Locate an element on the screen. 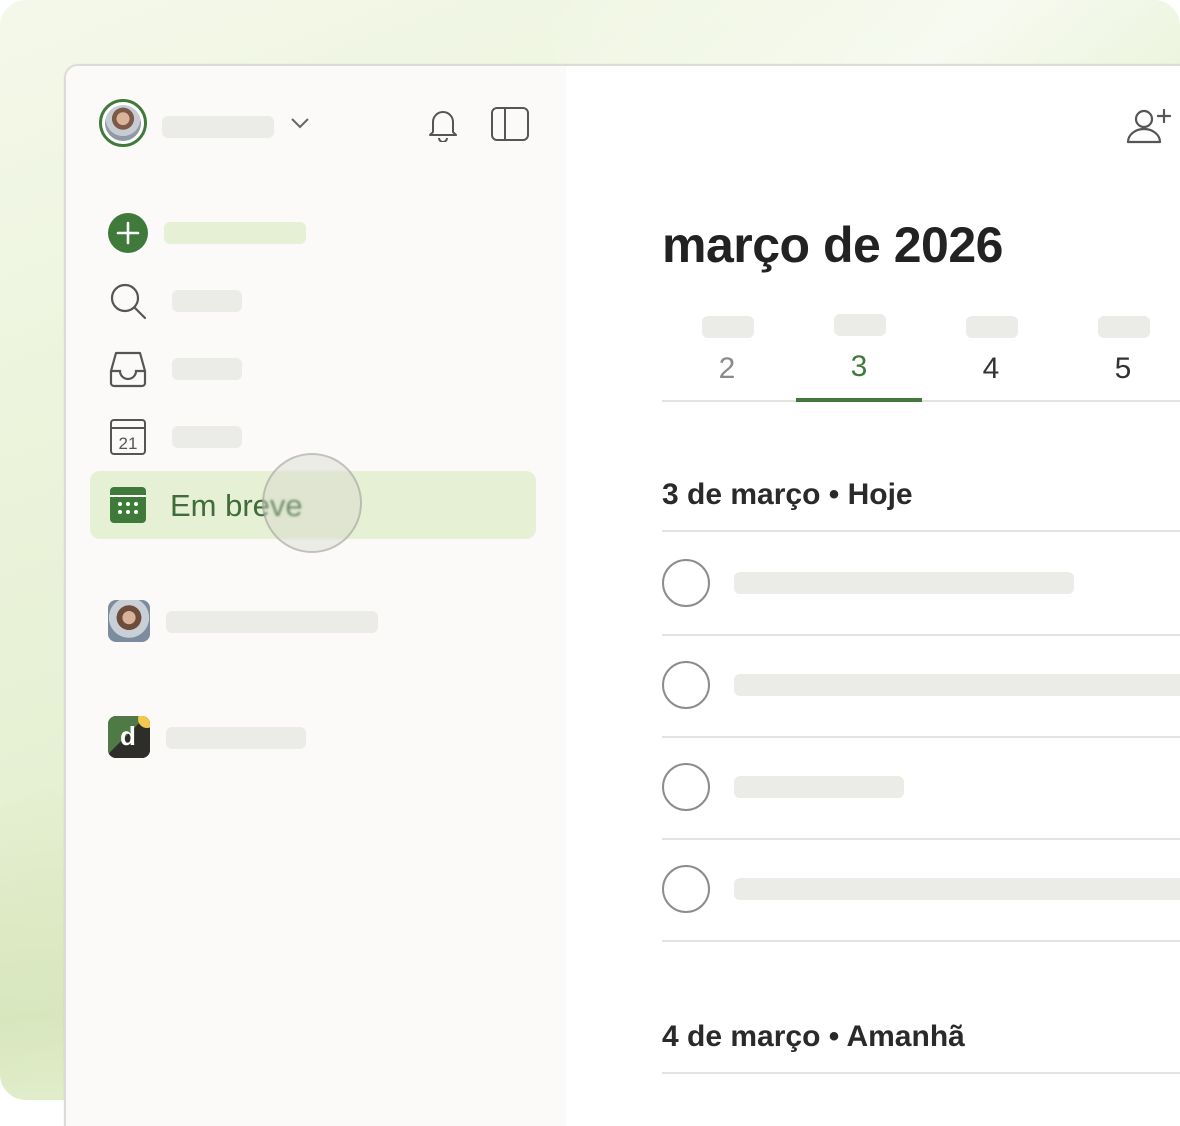 The image size is (1180, 1126). sidebar-item-inbox is located at coordinates (313, 369).